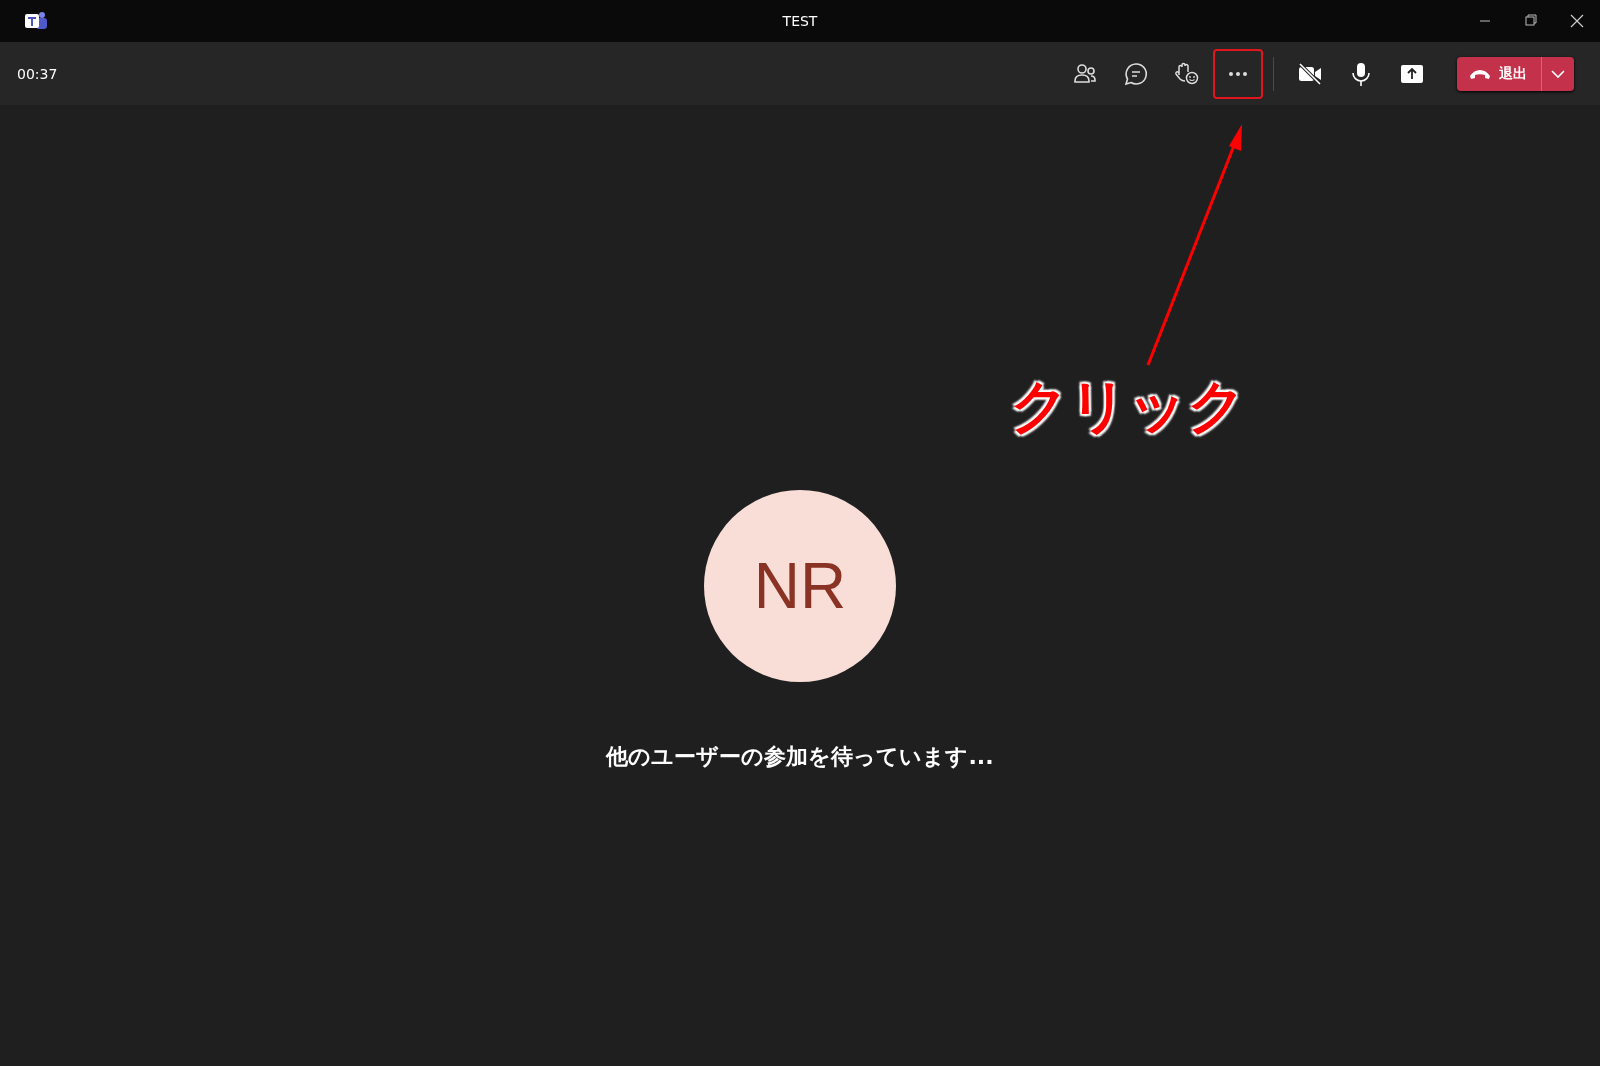 This screenshot has height=1066, width=1600. Describe the element at coordinates (37, 73) in the screenshot. I see `call-timer: 00:37` at that location.